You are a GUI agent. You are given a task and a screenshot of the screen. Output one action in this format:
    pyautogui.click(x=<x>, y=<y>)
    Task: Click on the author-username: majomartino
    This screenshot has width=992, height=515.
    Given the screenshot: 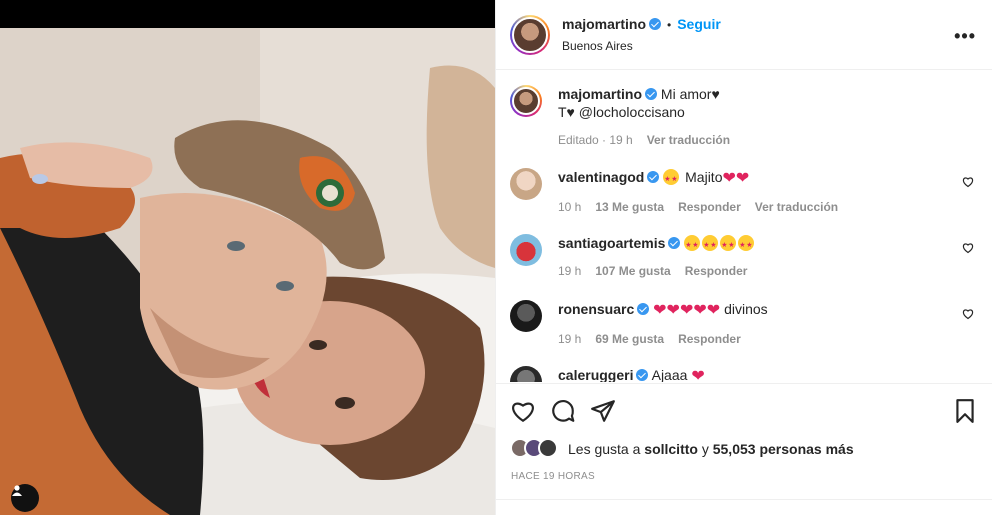 What is the action you would take?
    pyautogui.click(x=604, y=24)
    